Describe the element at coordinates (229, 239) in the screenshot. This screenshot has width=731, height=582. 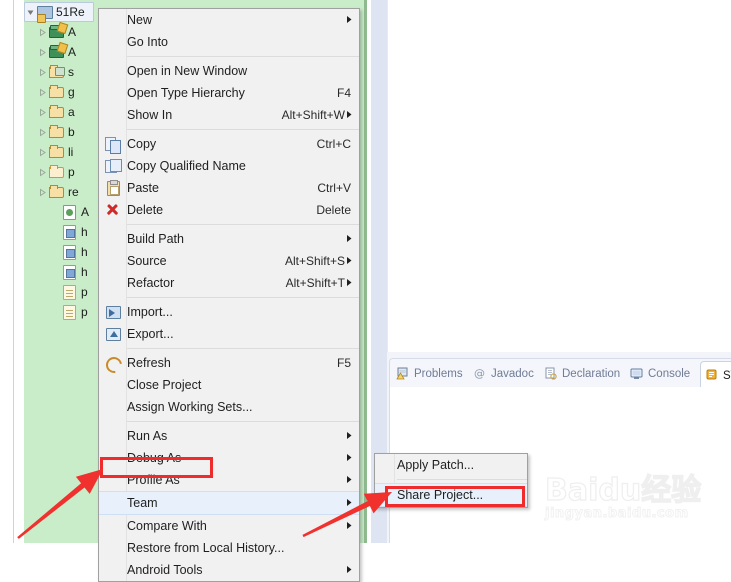
I see `menu-item-build-path: Build Path` at that location.